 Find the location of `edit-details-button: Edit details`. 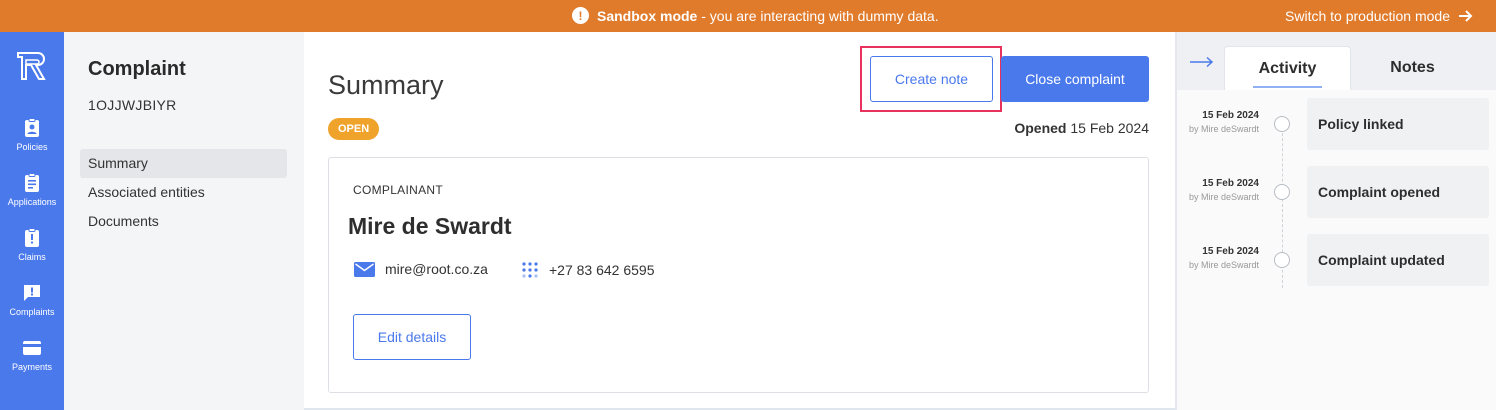

edit-details-button: Edit details is located at coordinates (412, 337).